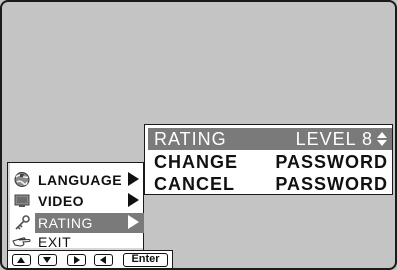  I want to click on submenu-row-value: LEVEL 8, so click(342, 139).